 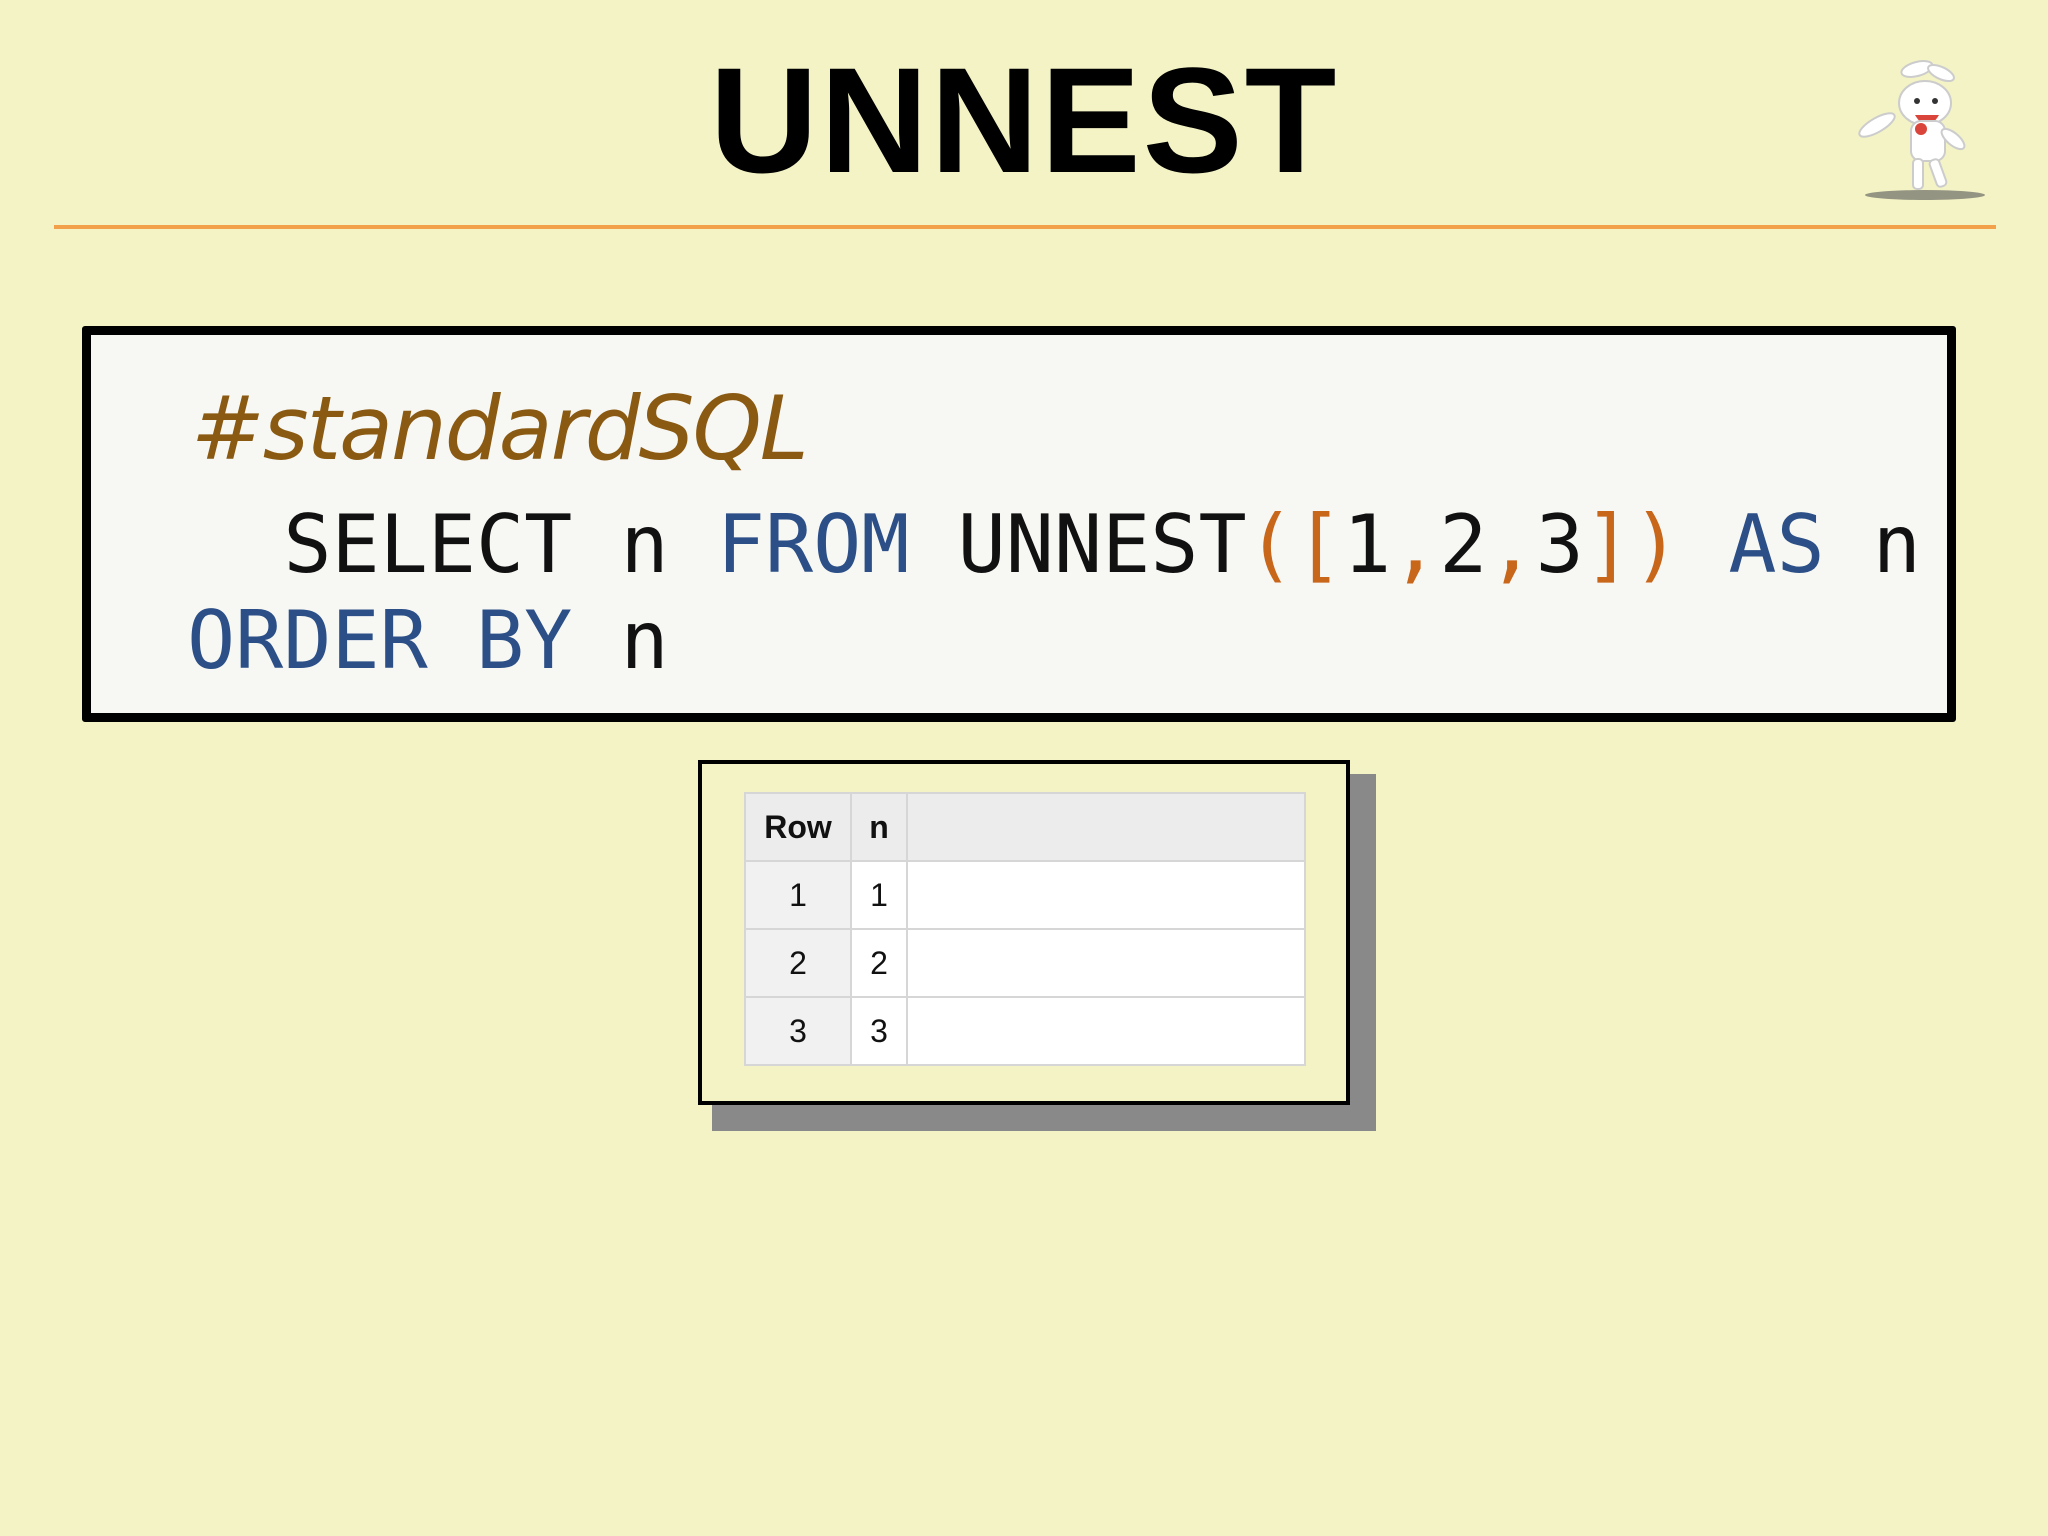 I want to click on code-line-2: ORDER BY n, so click(x=428, y=641).